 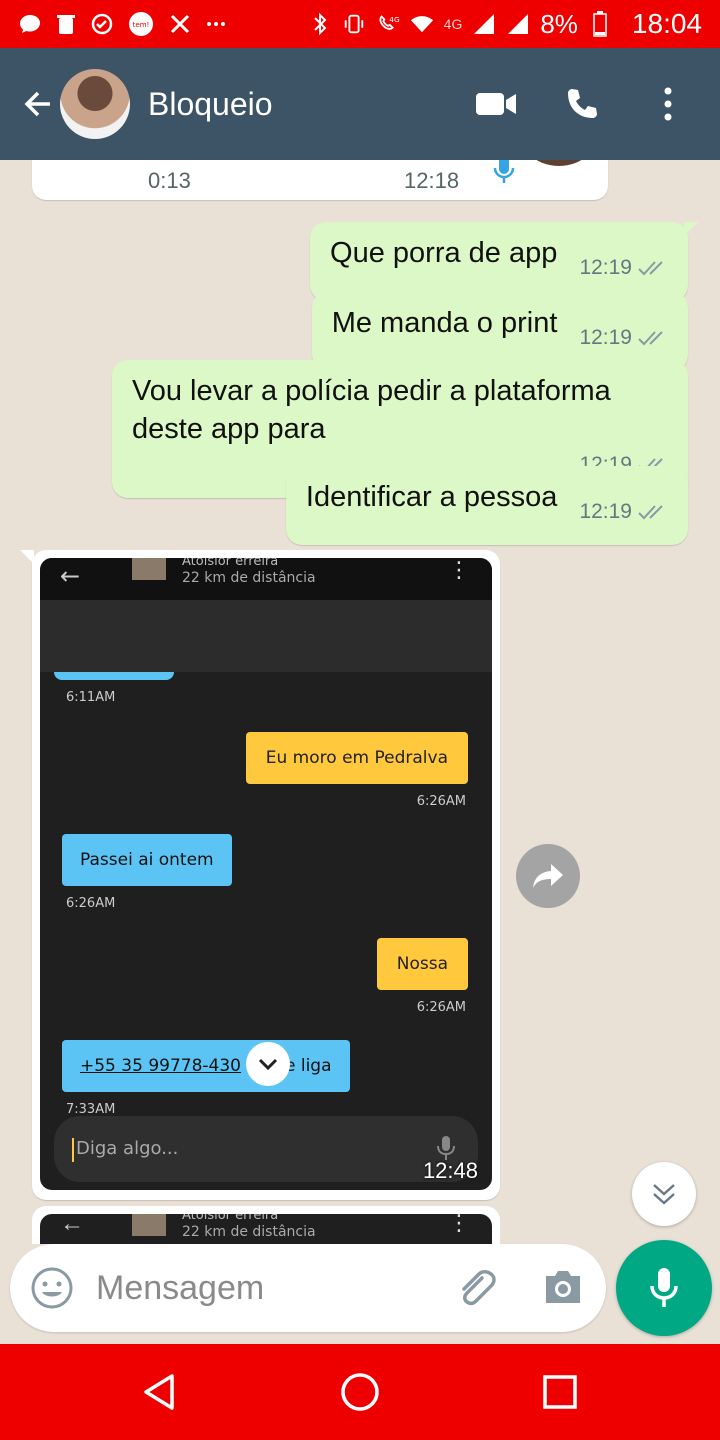 What do you see at coordinates (422, 964) in the screenshot?
I see `screenshot-sent-bubble: Nossa` at bounding box center [422, 964].